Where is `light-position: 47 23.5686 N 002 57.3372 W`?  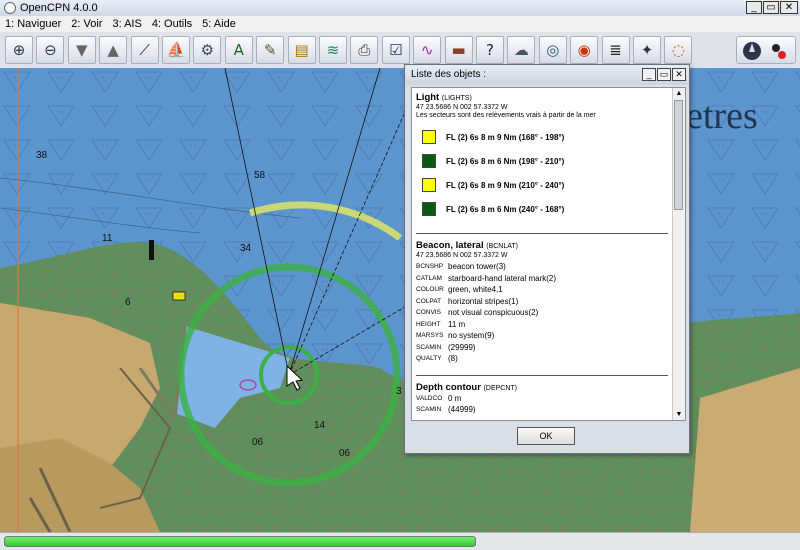 light-position: 47 23.5686 N 002 57.3372 W is located at coordinates (462, 107).